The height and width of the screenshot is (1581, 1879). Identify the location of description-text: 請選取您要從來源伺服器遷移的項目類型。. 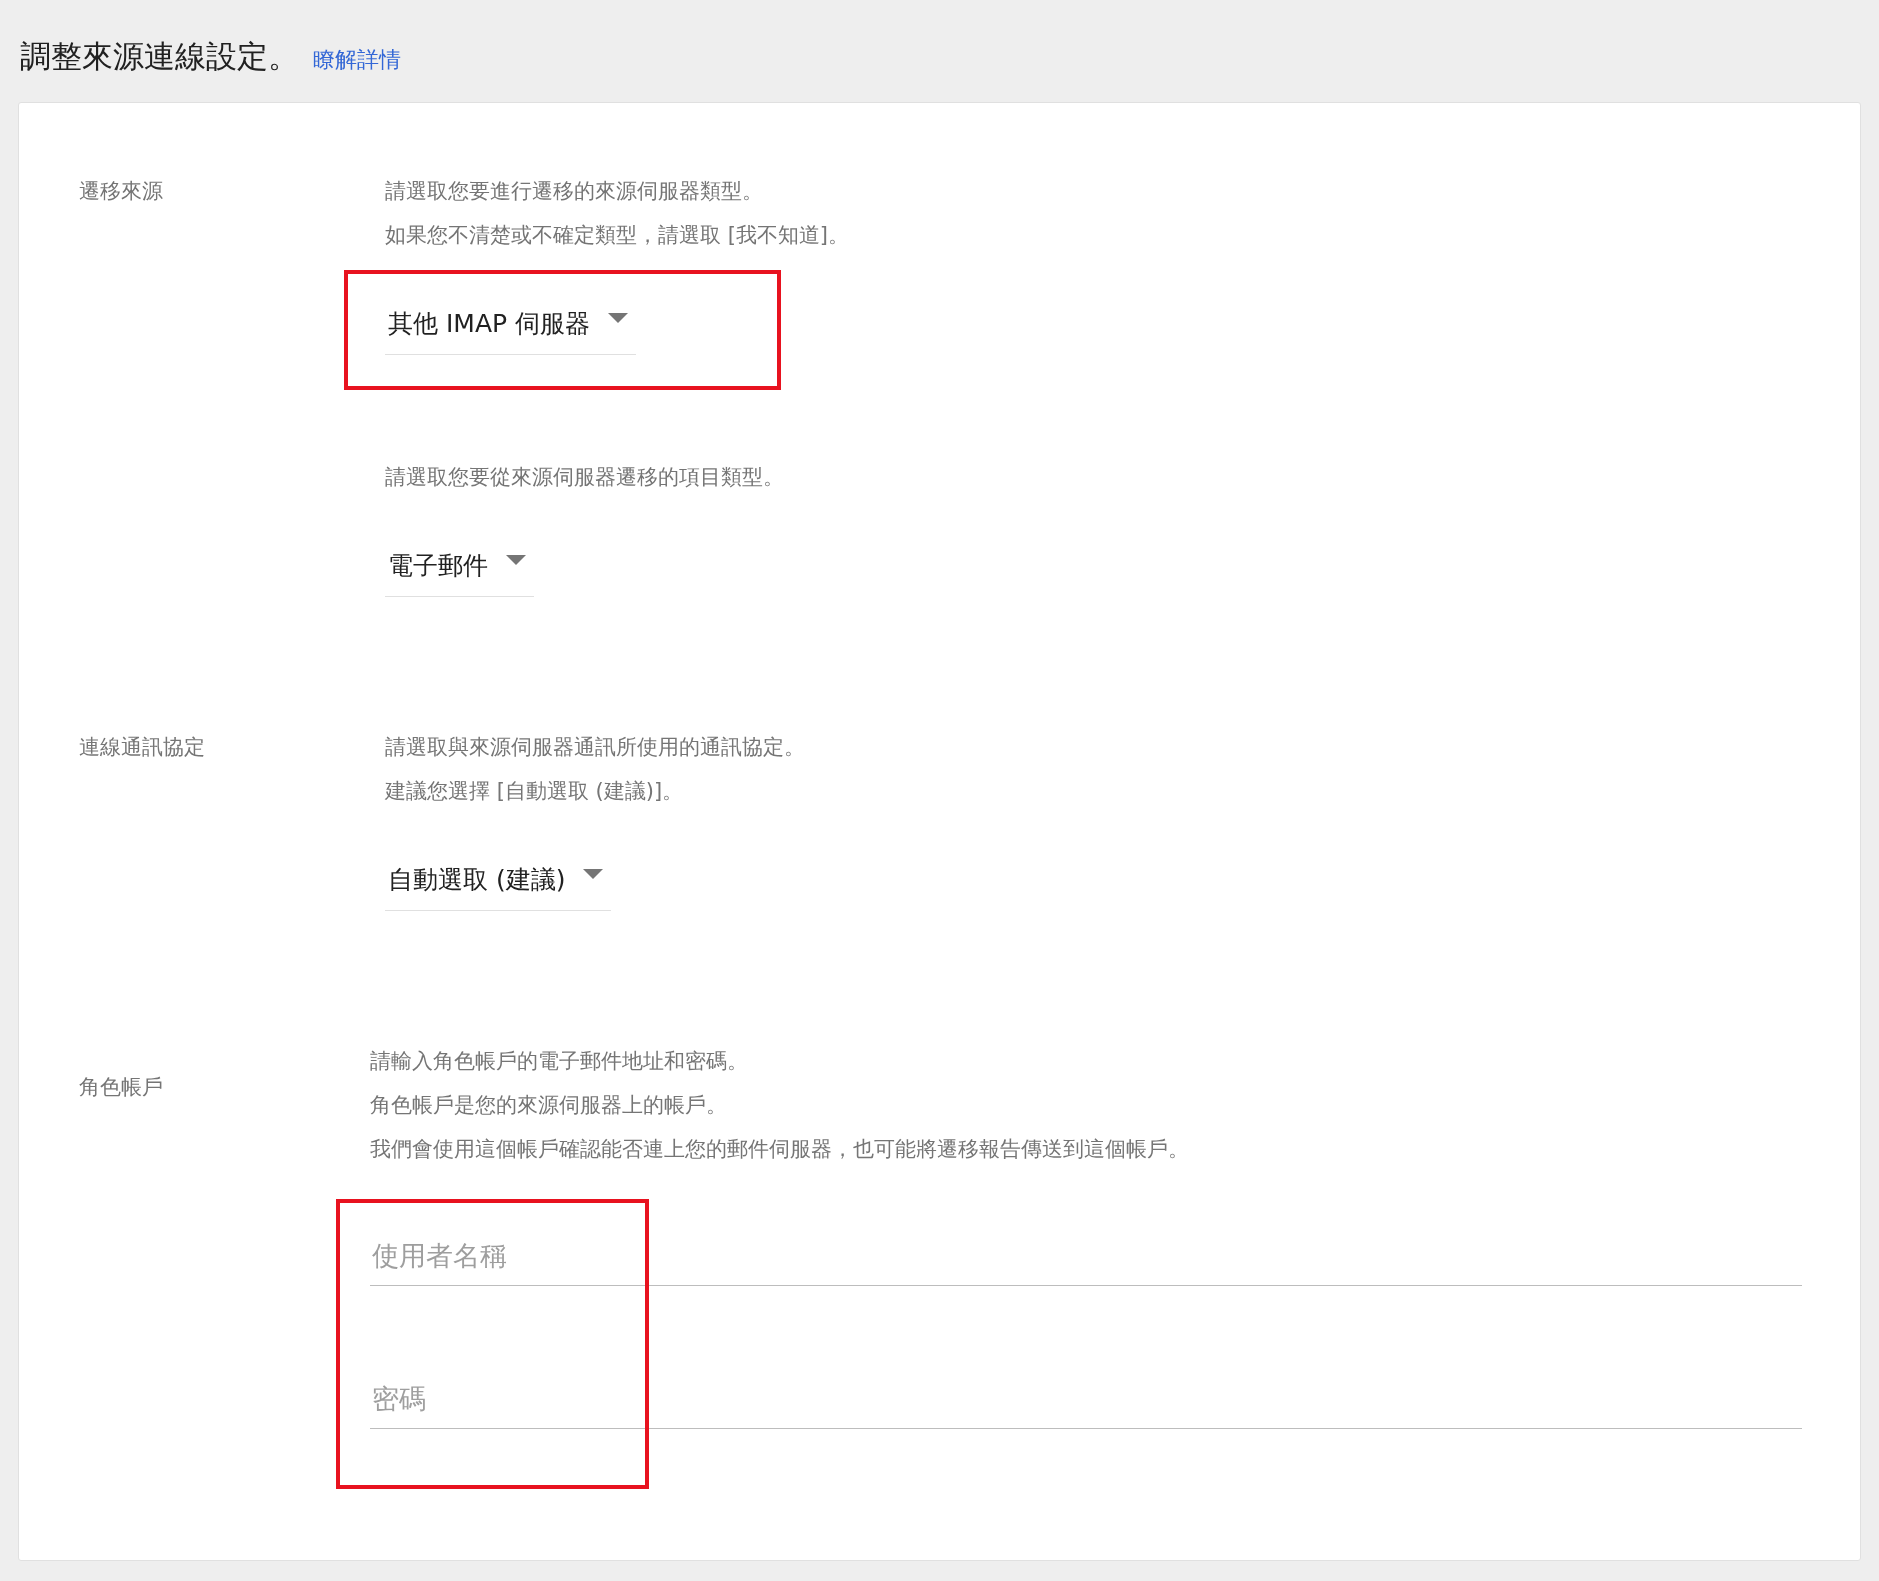
(585, 477).